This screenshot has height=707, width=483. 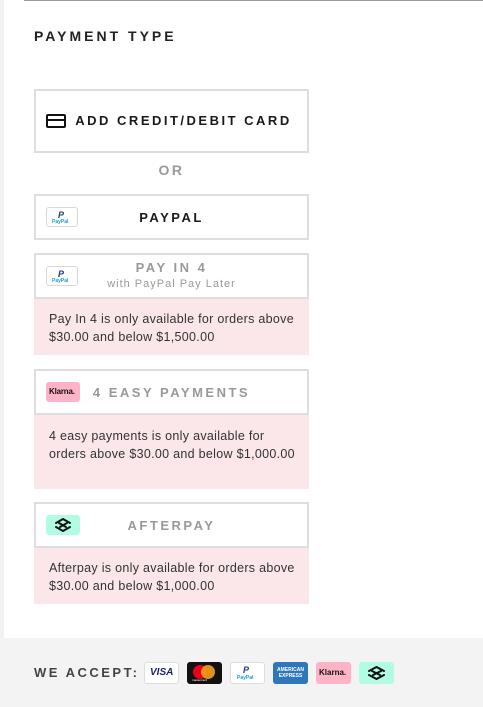 I want to click on klarna-button: Klarna. 4 EASY PAYMENTS, so click(x=171, y=392).